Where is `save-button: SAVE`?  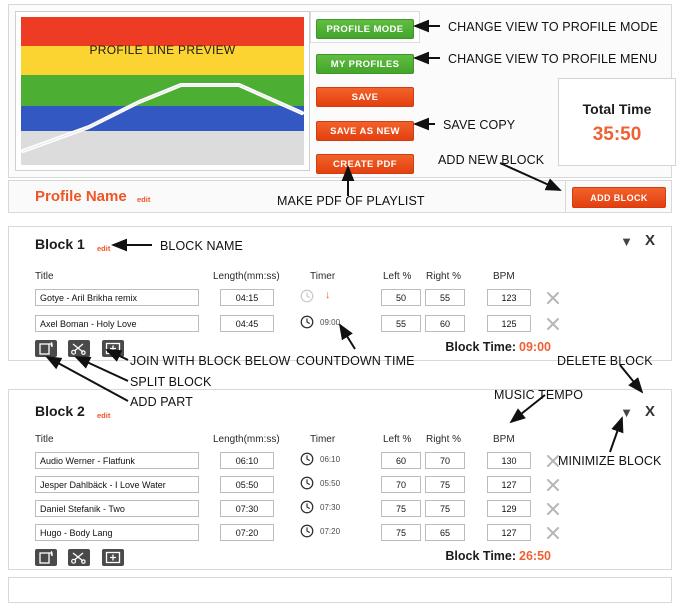
save-button: SAVE is located at coordinates (365, 97).